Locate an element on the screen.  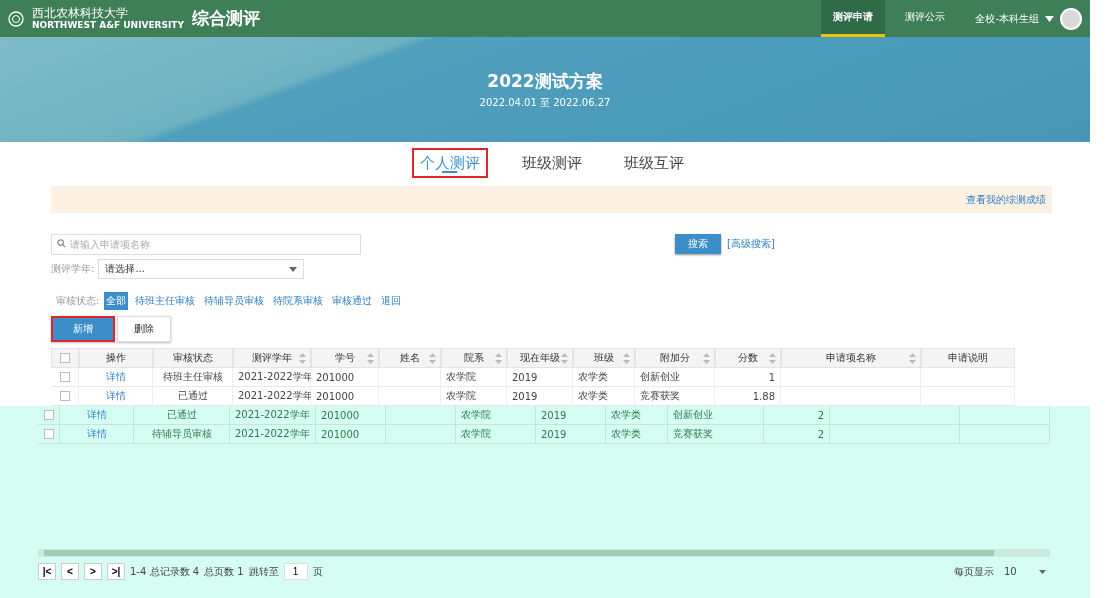
tab: 班级测评 is located at coordinates (551, 163).